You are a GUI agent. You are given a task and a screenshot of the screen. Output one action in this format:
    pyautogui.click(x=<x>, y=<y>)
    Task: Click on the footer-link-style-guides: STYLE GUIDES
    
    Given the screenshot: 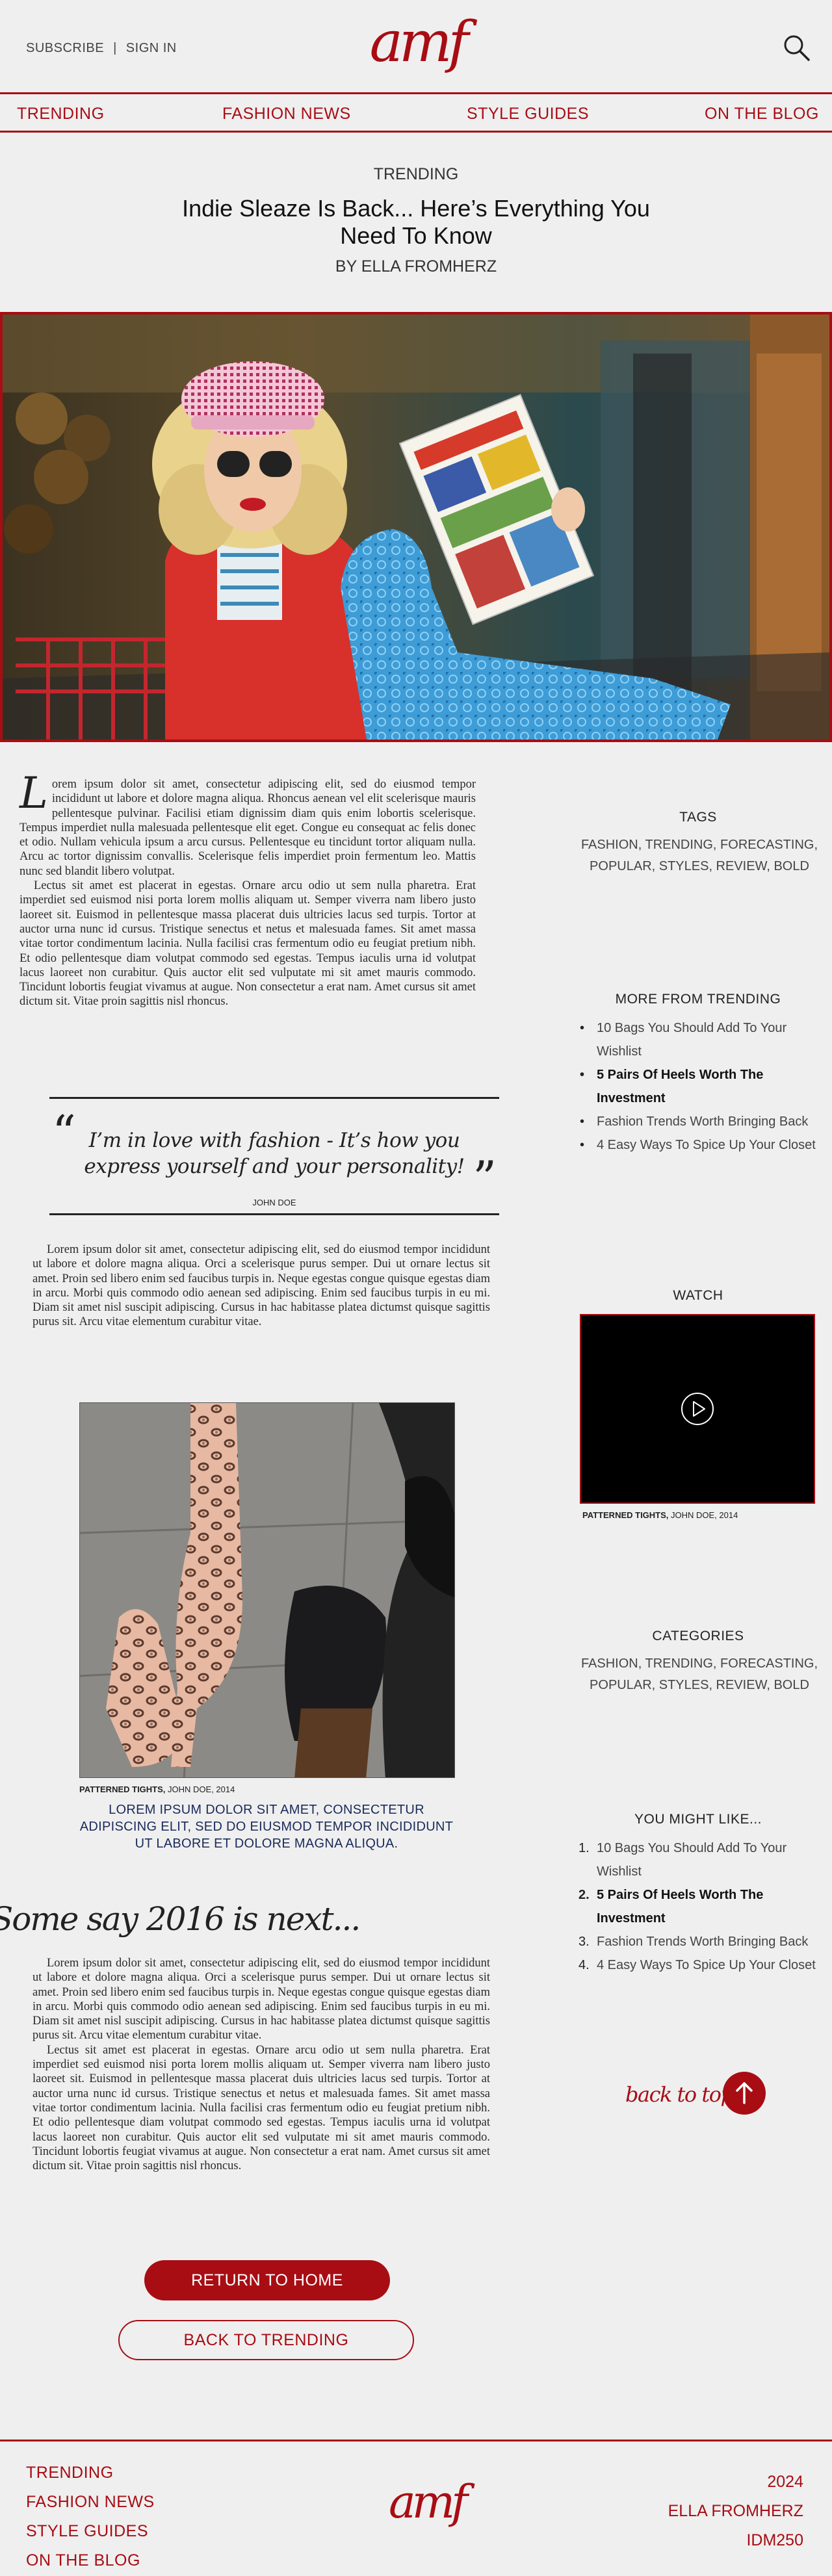 What is the action you would take?
    pyautogui.click(x=90, y=2532)
    